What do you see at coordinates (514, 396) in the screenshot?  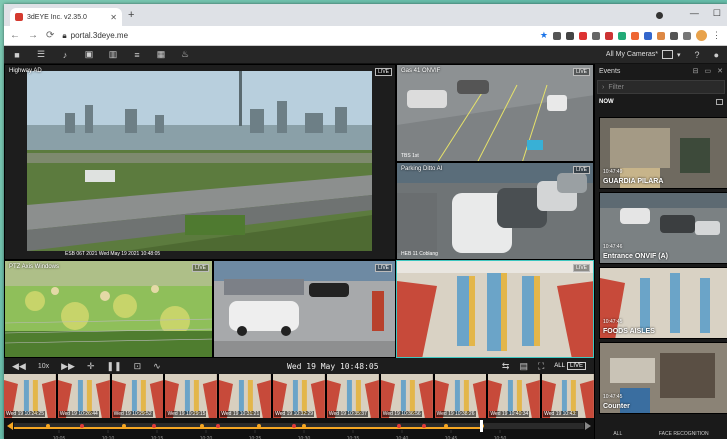 I see `thumbnail: Wed 19 10:40:34` at bounding box center [514, 396].